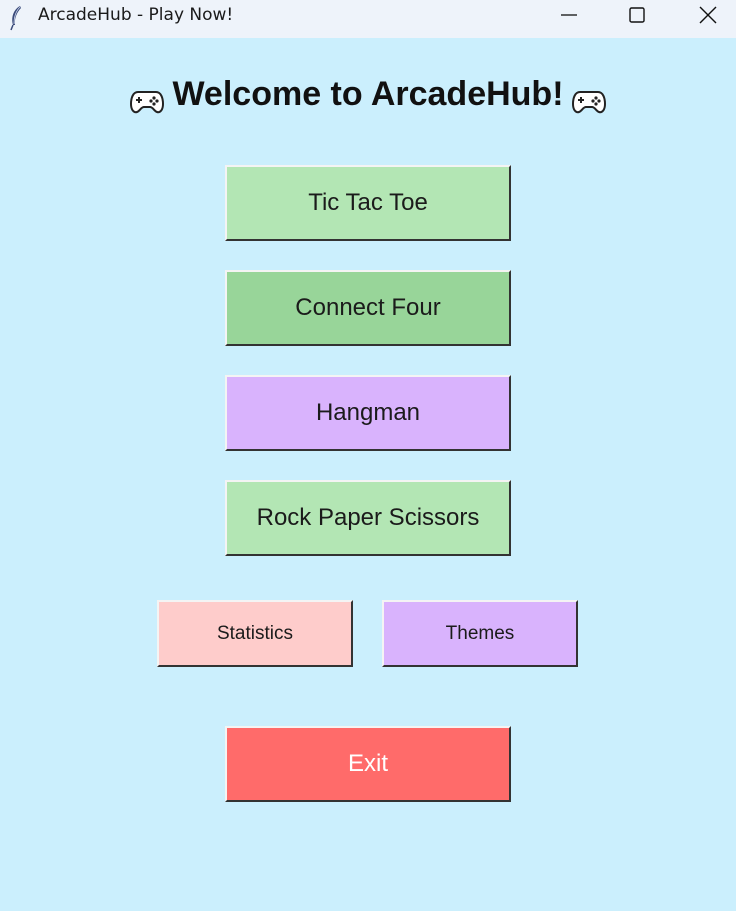 This screenshot has width=736, height=911. I want to click on connect-four-button: Connect Four, so click(368, 308).